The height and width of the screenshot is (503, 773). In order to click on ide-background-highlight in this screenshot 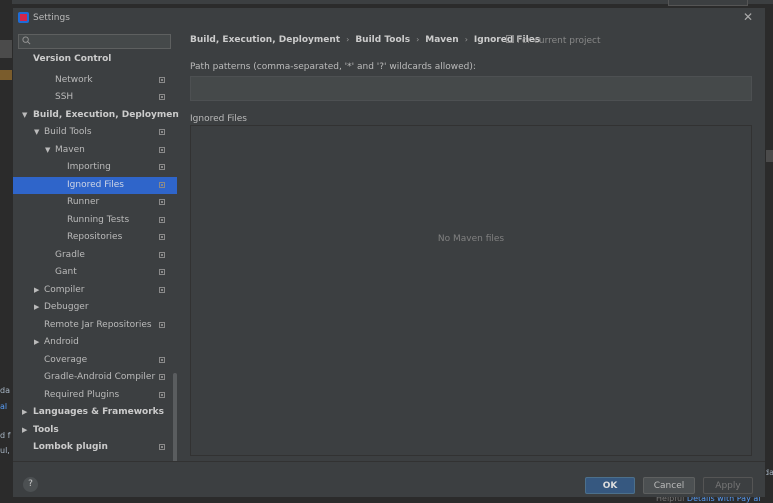, I will do `click(6, 75)`.